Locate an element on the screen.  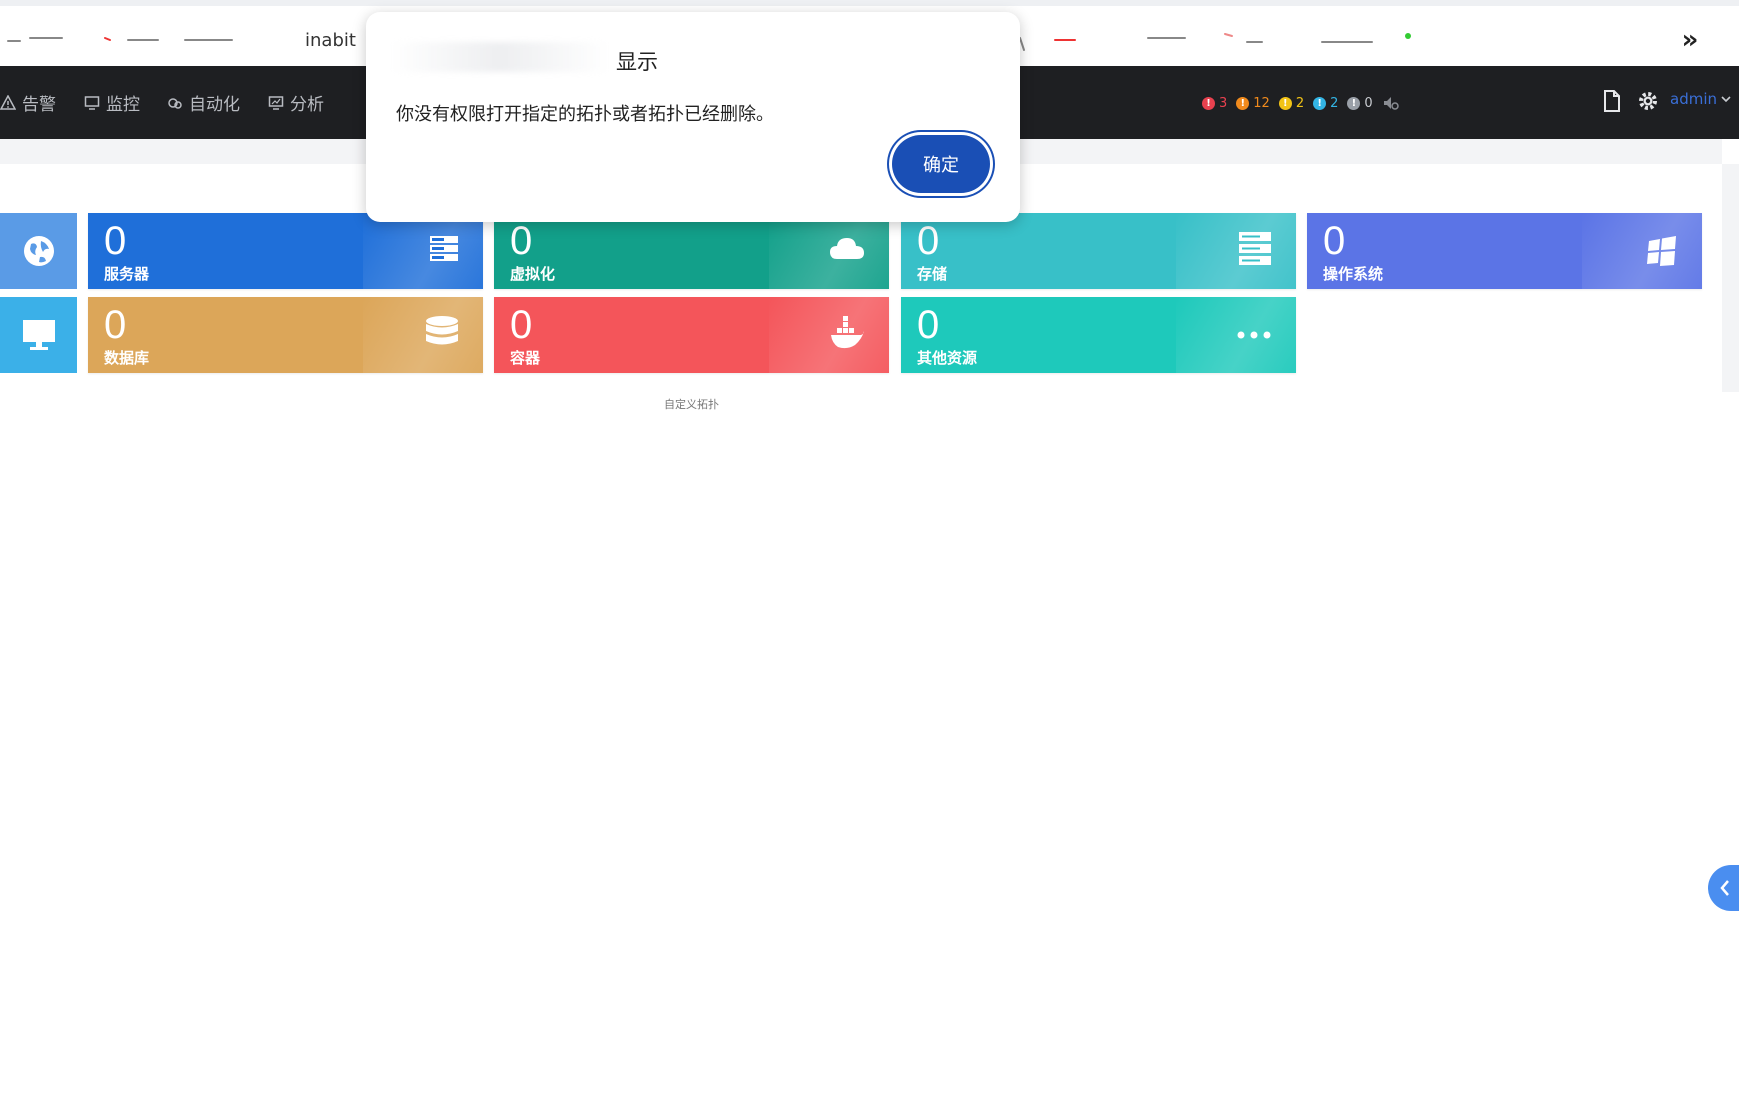
tile-label: 虚拟化 is located at coordinates (533, 274).